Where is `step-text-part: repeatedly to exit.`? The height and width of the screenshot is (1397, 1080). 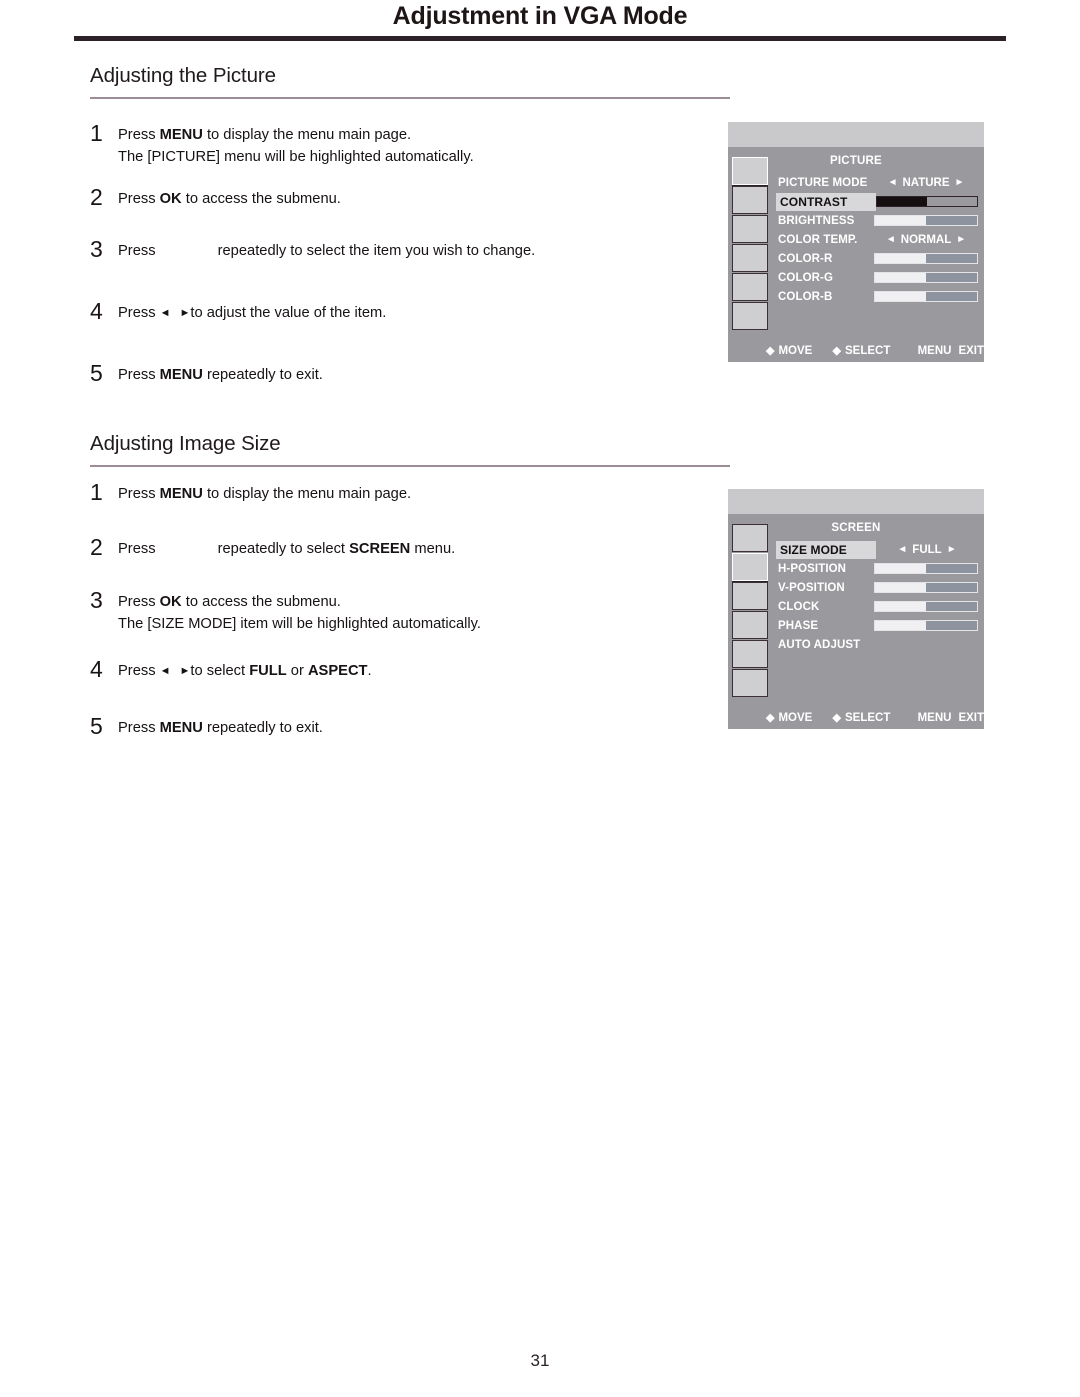 step-text-part: repeatedly to exit. is located at coordinates (262, 728).